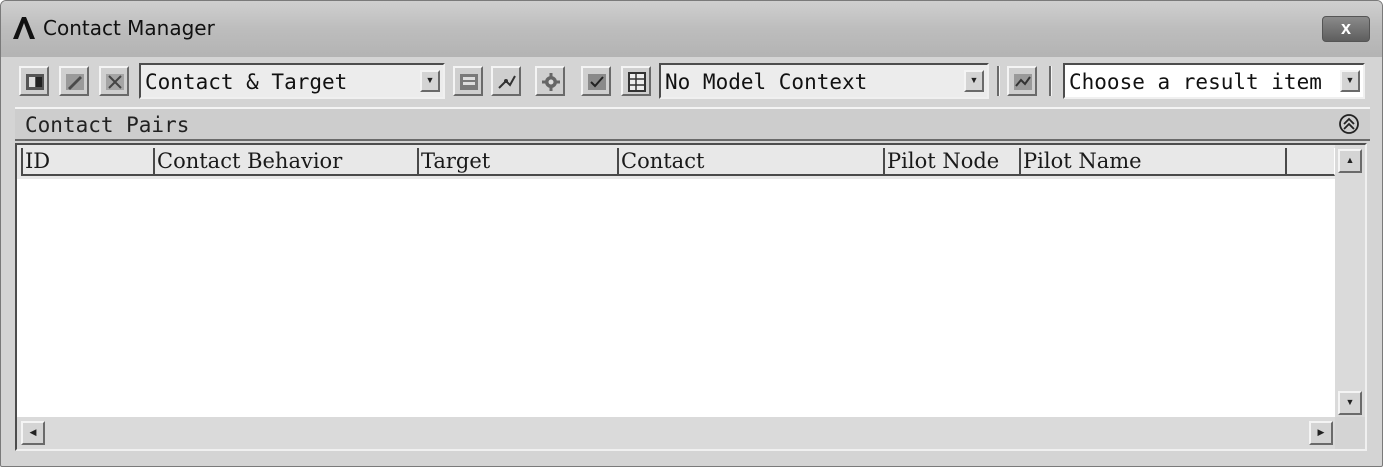  Describe the element at coordinates (107, 125) in the screenshot. I see `section-title: Contact Pairs` at that location.